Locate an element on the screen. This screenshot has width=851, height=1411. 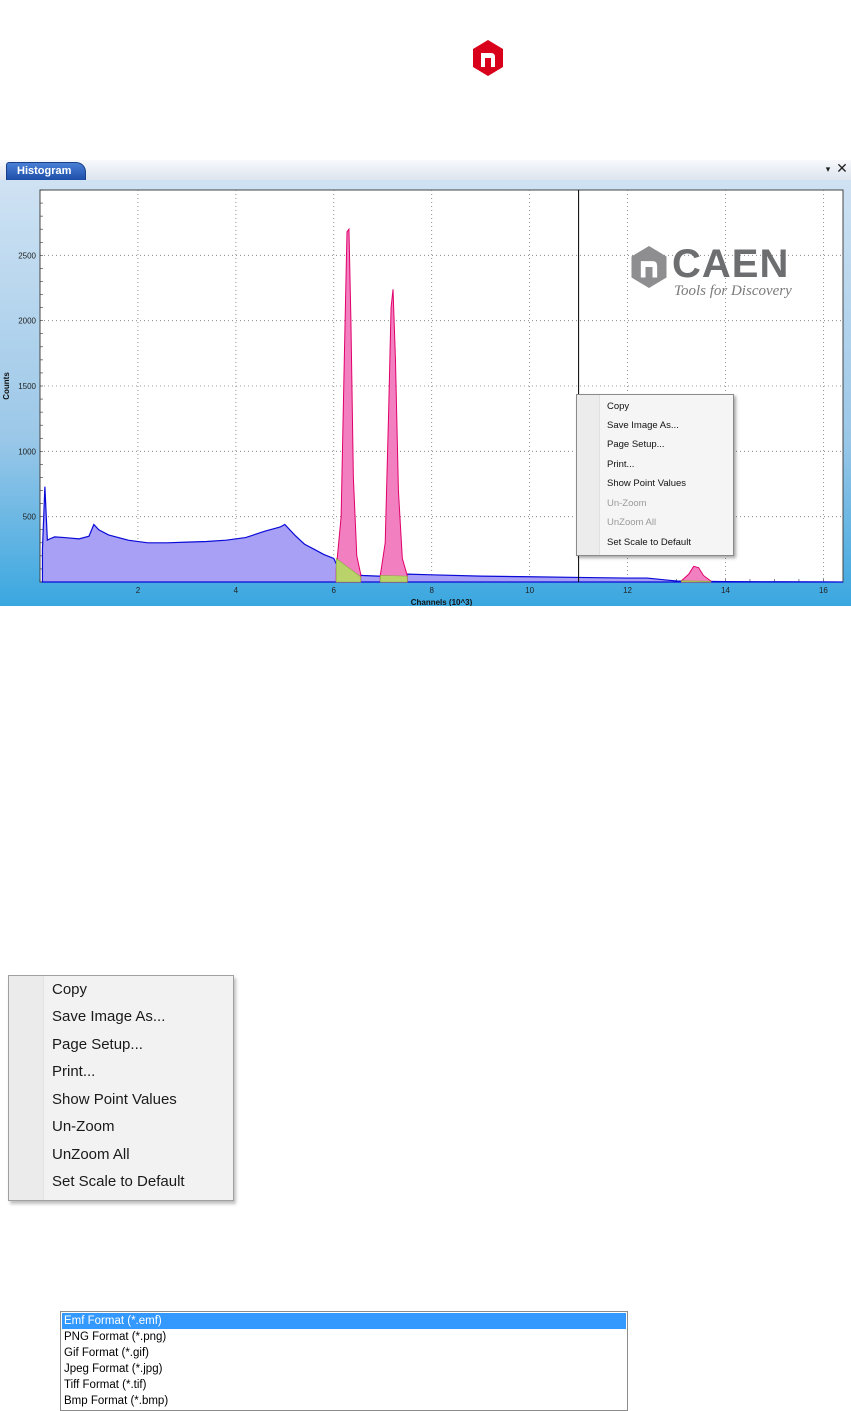
x-tick-label: 6 is located at coordinates (334, 590).